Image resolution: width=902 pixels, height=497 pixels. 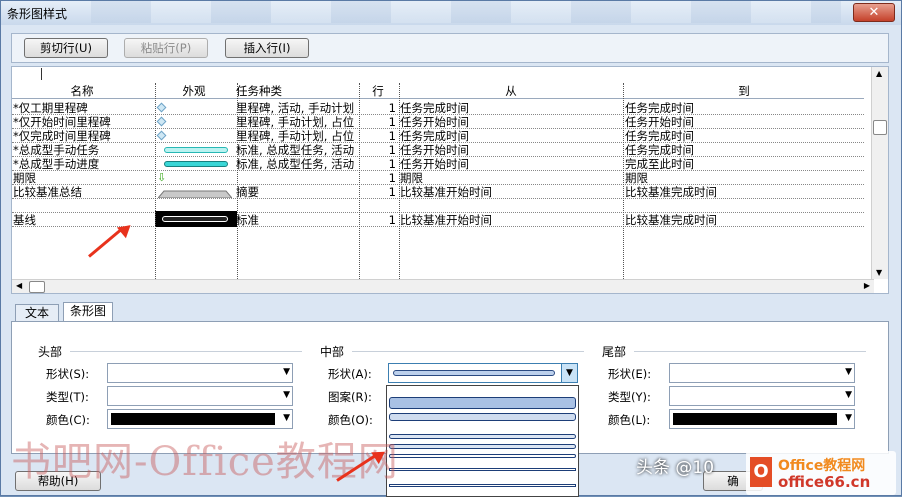 I want to click on header-row: 行, so click(x=378, y=91).